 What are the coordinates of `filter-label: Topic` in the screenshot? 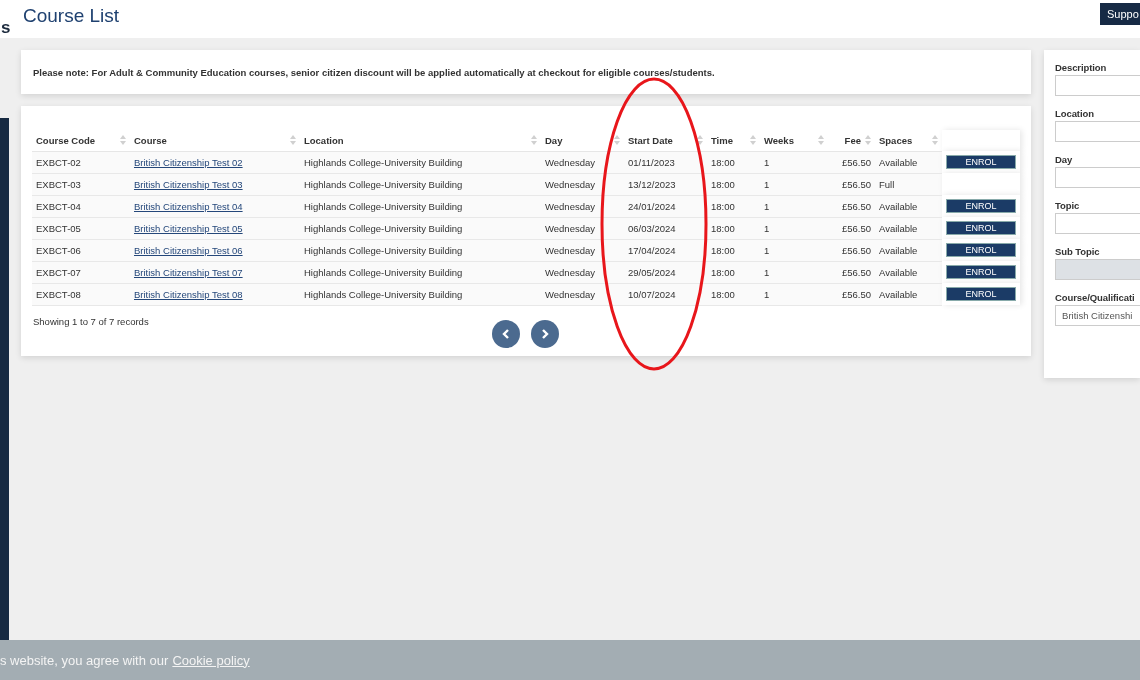 It's located at (1068, 206).